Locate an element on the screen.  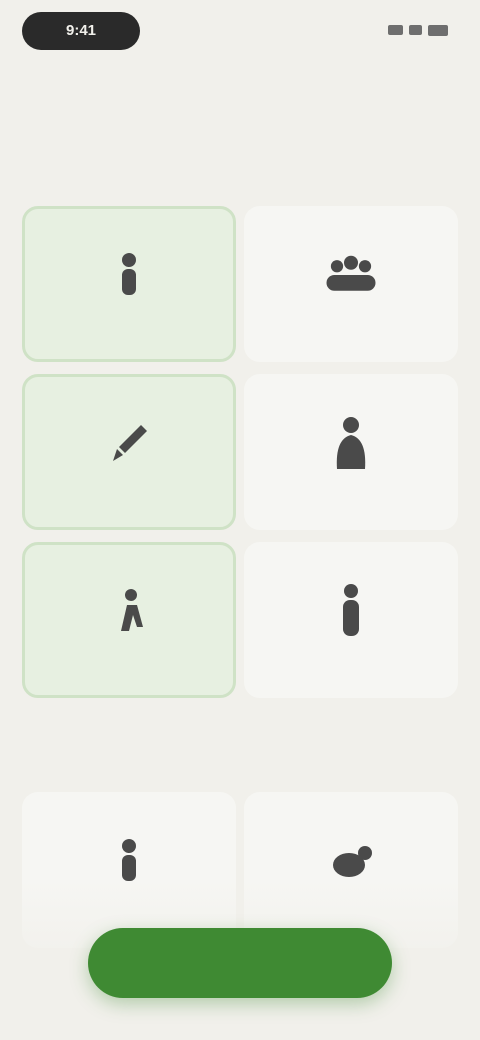
paint-icon is located at coordinates (129, 443).